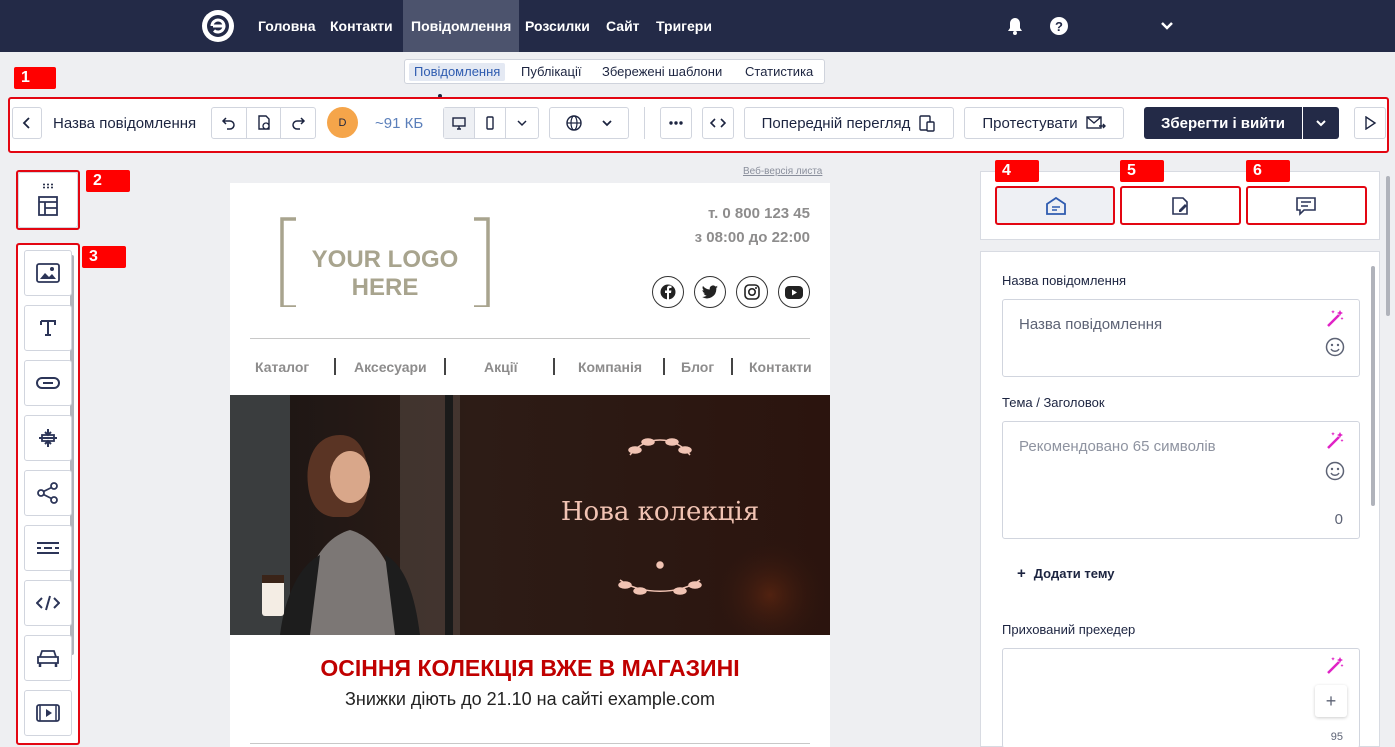 This screenshot has height=747, width=1395. What do you see at coordinates (1373, 386) in the screenshot?
I see `settings-scrollbar` at bounding box center [1373, 386].